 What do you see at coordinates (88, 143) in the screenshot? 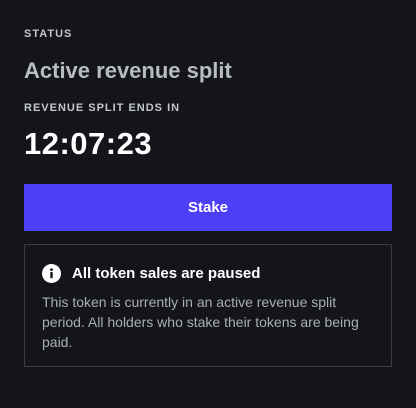
I see `countdown-timer: 12:07:23` at bounding box center [88, 143].